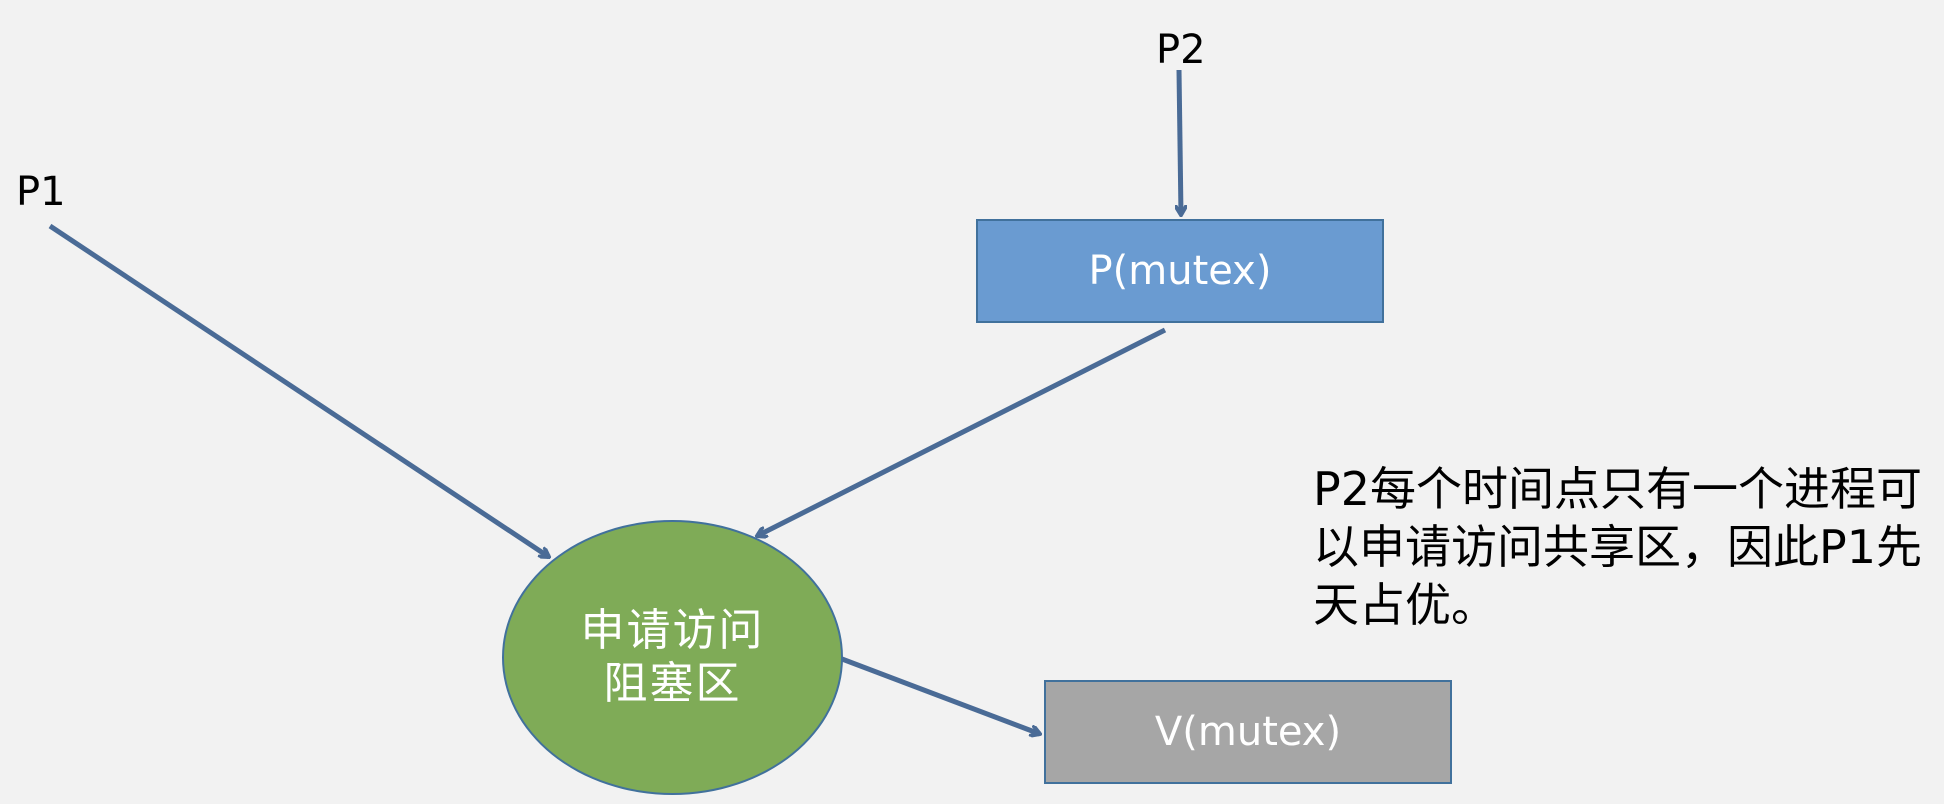 The image size is (1944, 804). What do you see at coordinates (1180, 142) in the screenshot?
I see `arrow-p2-to-p-mutex` at bounding box center [1180, 142].